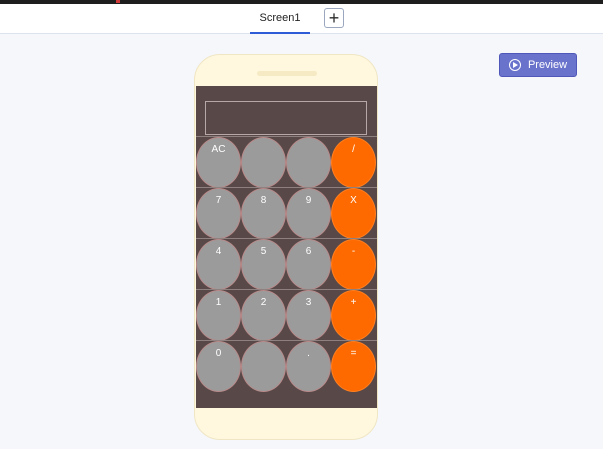 Image resolution: width=603 pixels, height=449 pixels. I want to click on calc-button-5: 5, so click(263, 264).